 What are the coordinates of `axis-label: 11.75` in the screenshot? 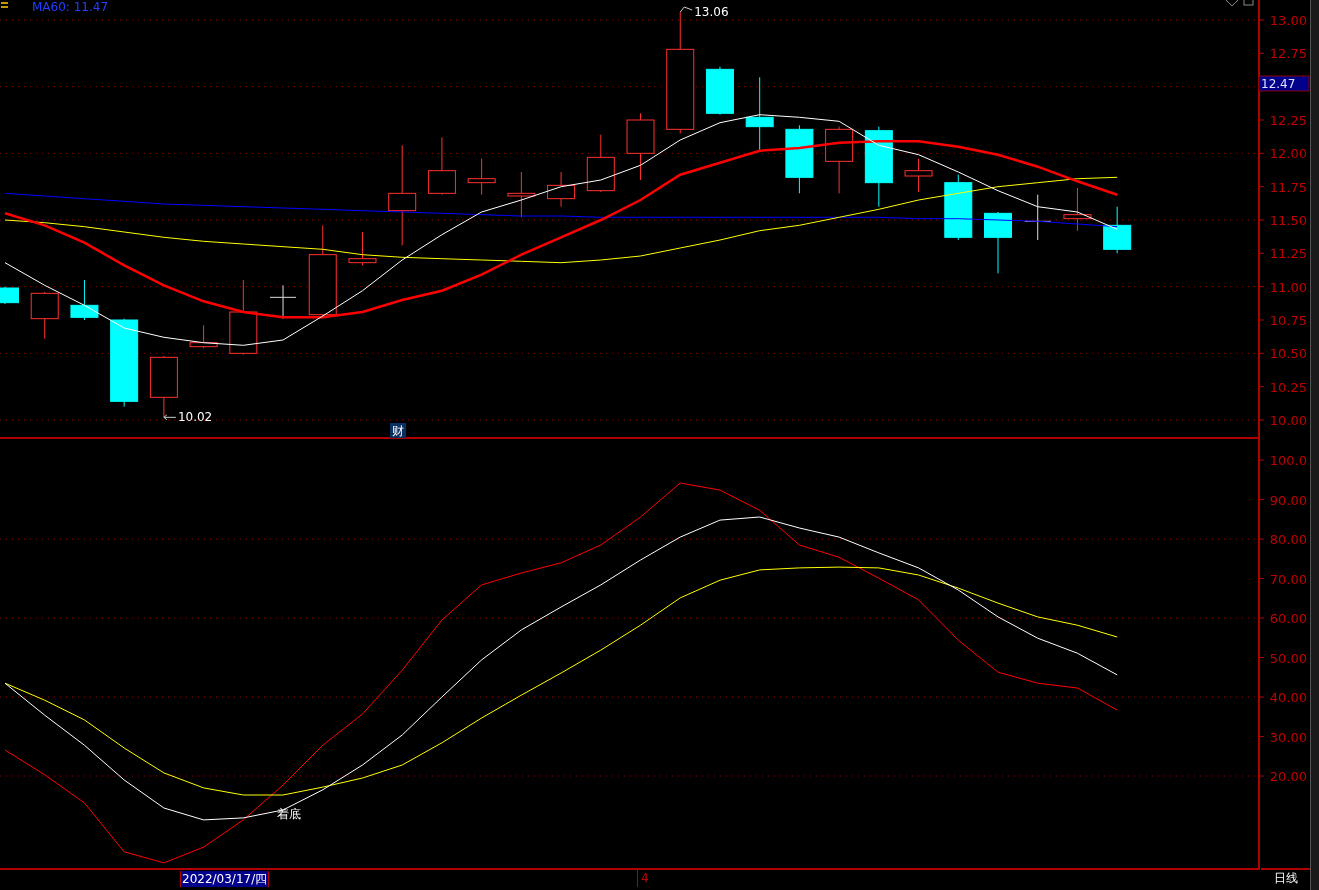 It's located at (1288, 187).